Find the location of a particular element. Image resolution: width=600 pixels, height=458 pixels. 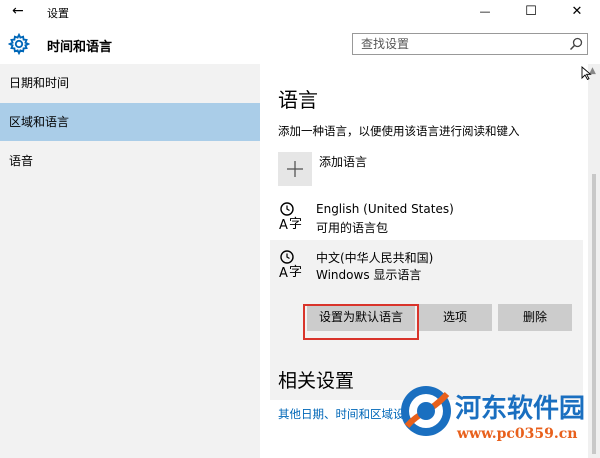

mouse-cursor-icon is located at coordinates (586, 73).